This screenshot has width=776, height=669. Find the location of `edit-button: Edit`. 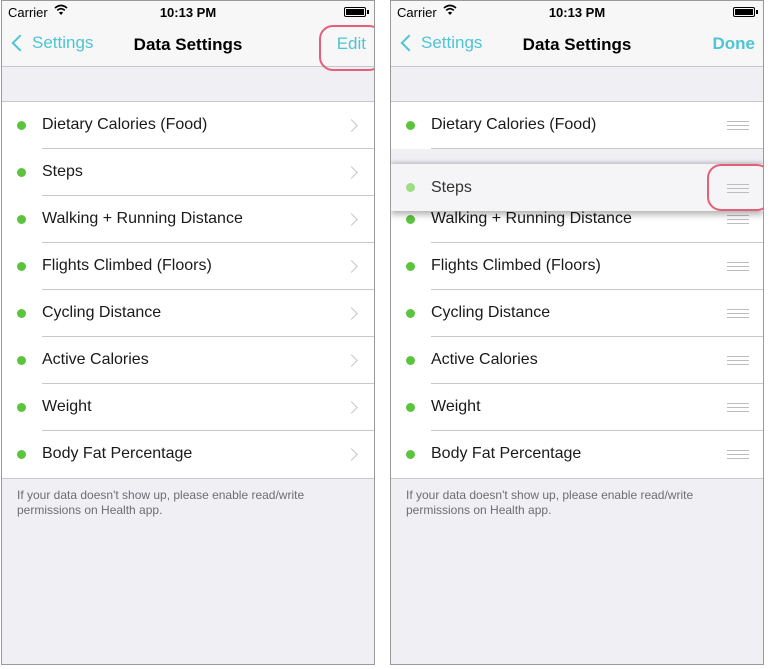

edit-button: Edit is located at coordinates (351, 44).